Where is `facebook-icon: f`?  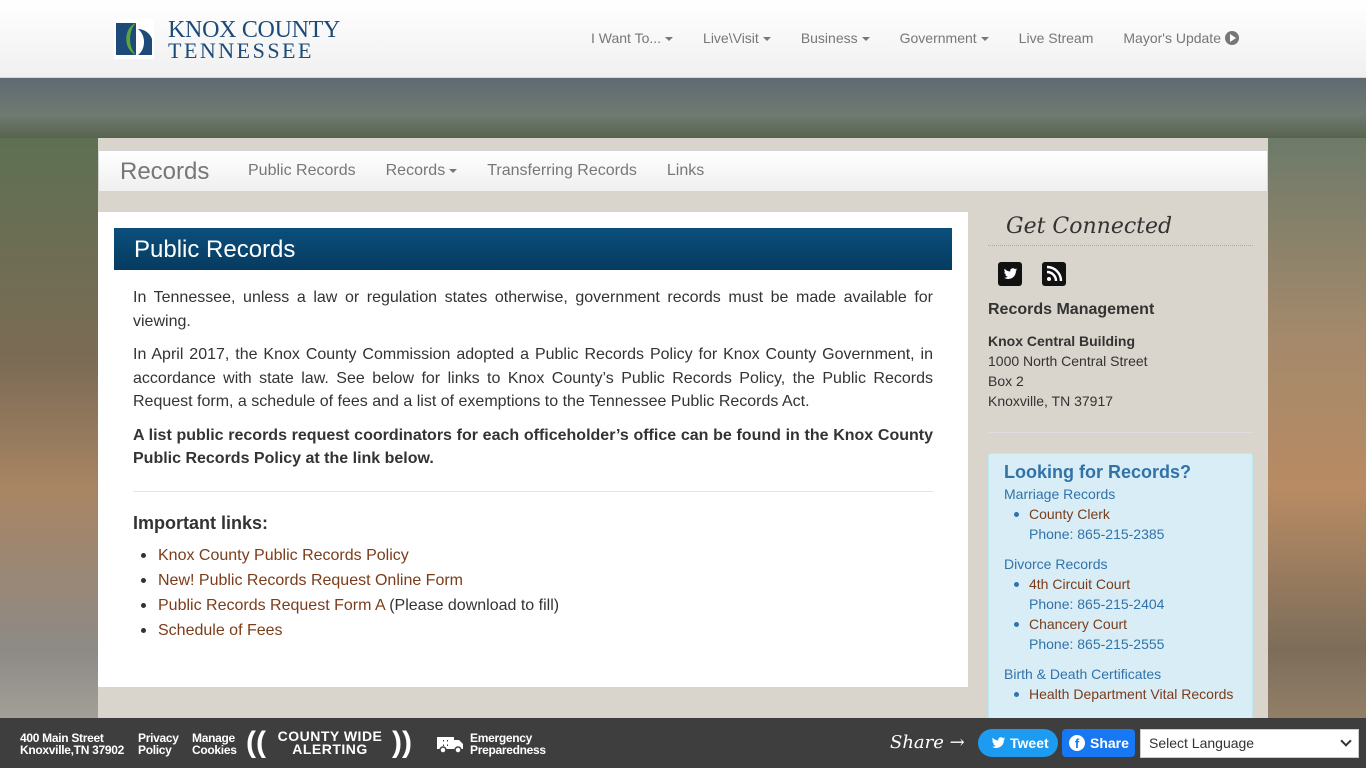
facebook-icon: f is located at coordinates (1077, 743).